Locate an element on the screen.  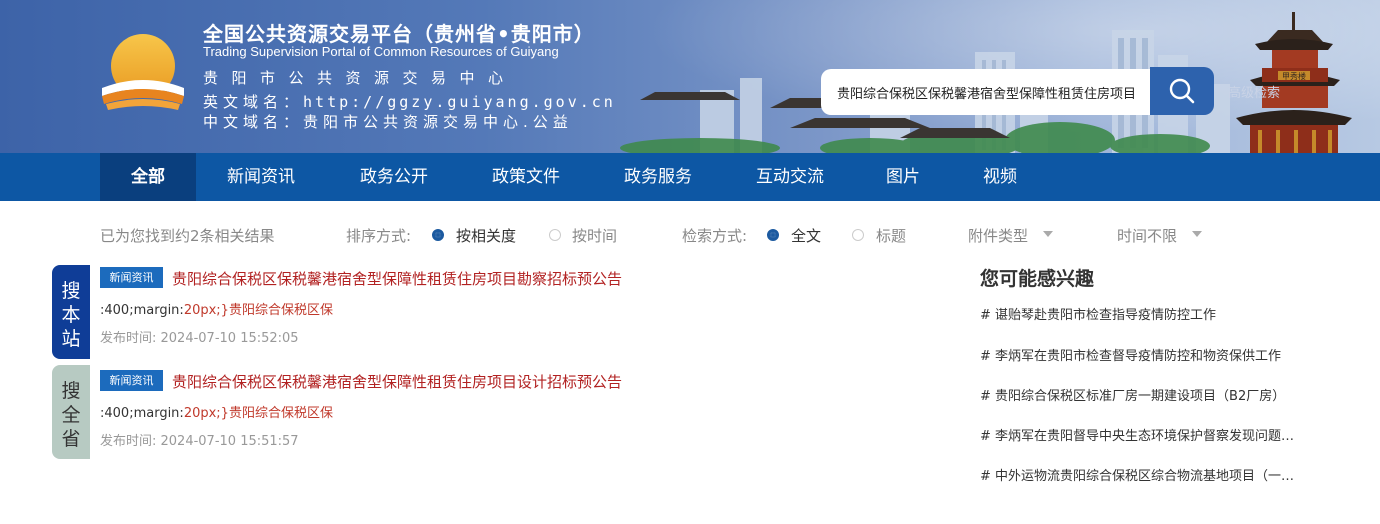
result-title-link: 贵阳综合保税区保税馨港宿舍型保障性租赁住房项目勘察招标预公告 is located at coordinates (397, 278).